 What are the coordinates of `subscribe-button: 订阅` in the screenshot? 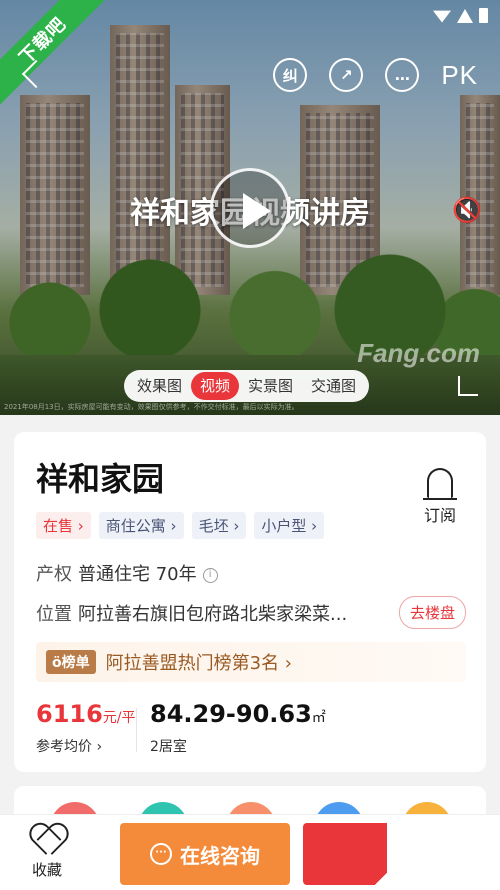 It's located at (439, 497).